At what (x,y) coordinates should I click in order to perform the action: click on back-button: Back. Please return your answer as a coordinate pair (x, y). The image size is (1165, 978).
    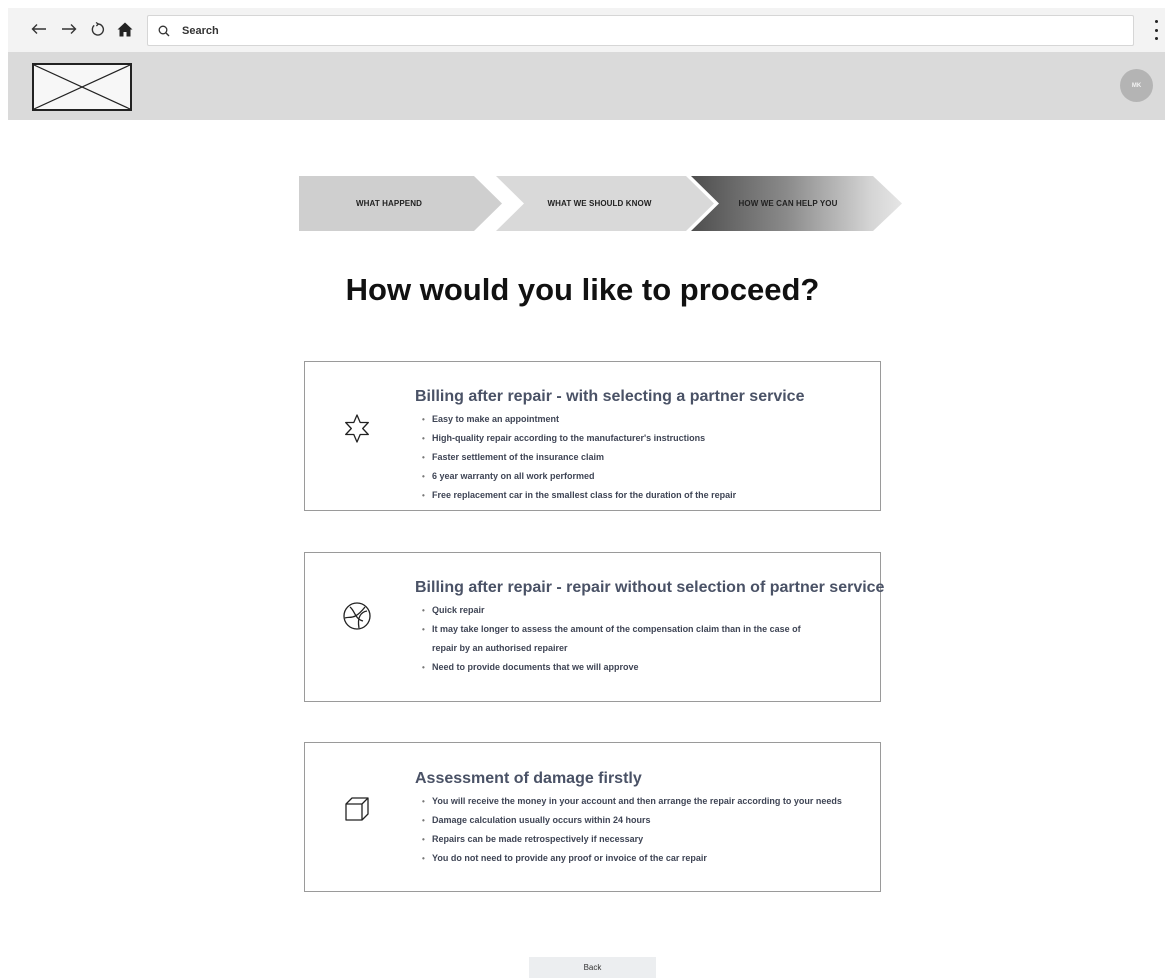
    Looking at the image, I should click on (592, 967).